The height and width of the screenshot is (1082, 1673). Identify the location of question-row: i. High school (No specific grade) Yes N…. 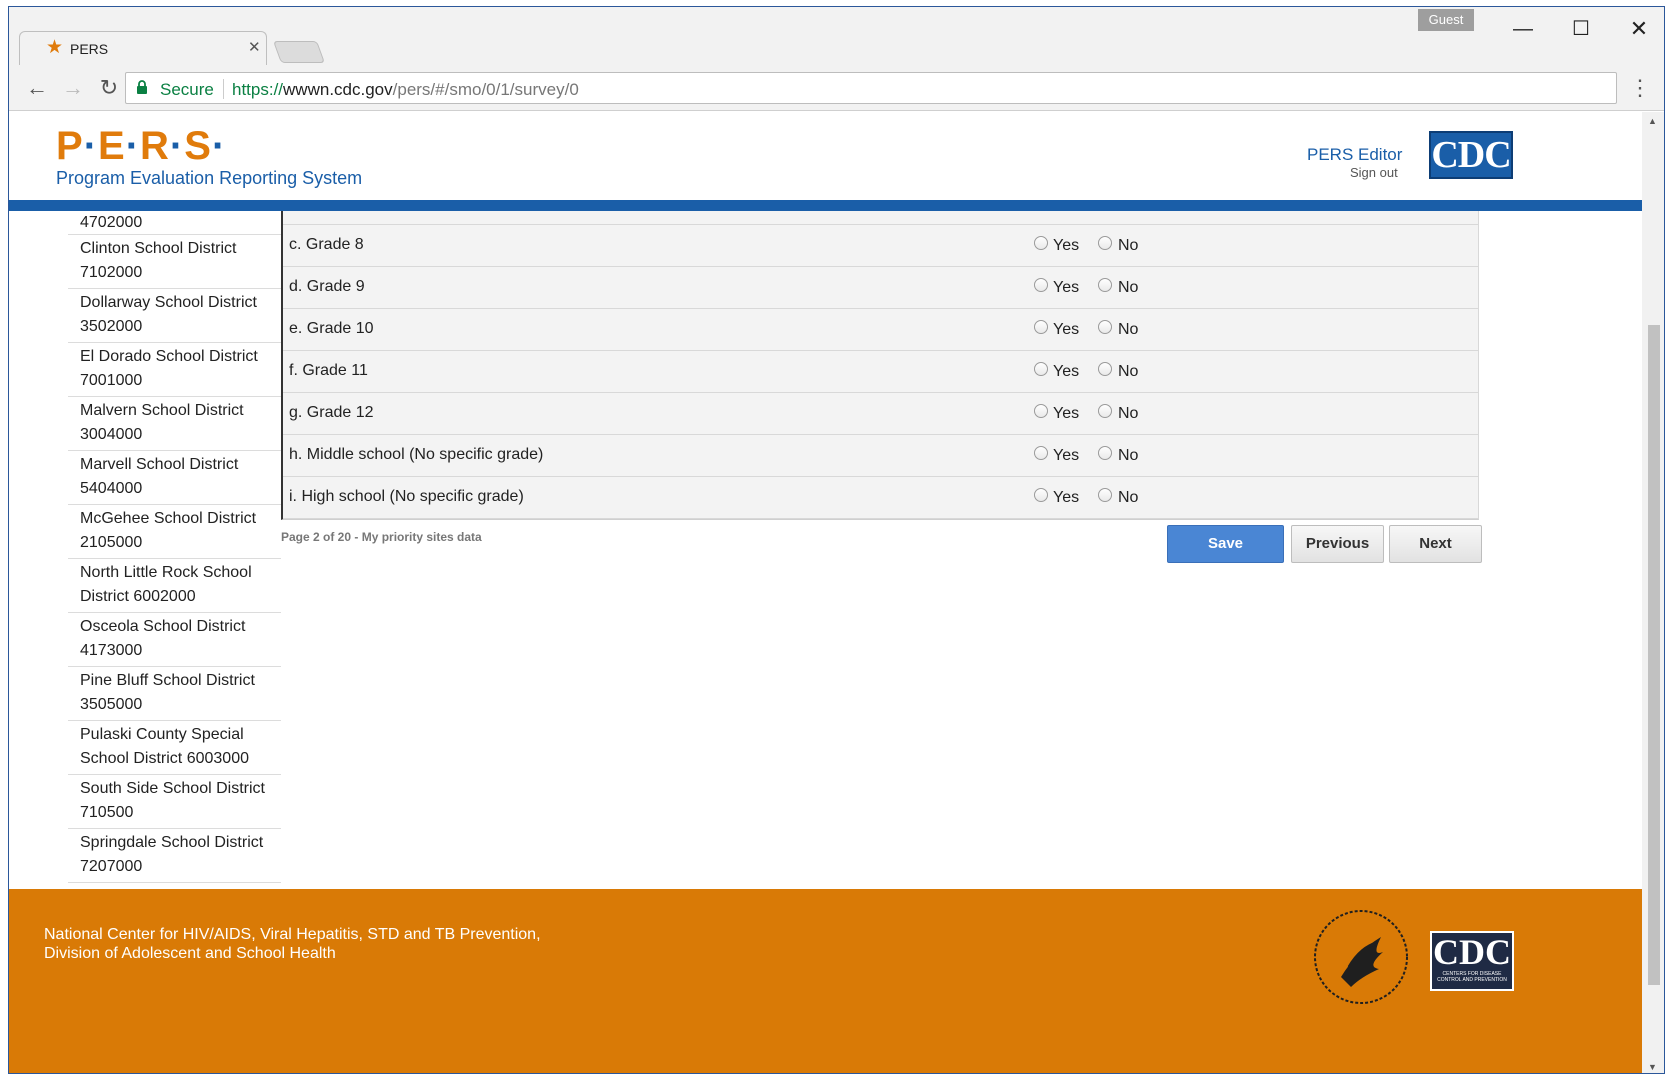
(880, 498).